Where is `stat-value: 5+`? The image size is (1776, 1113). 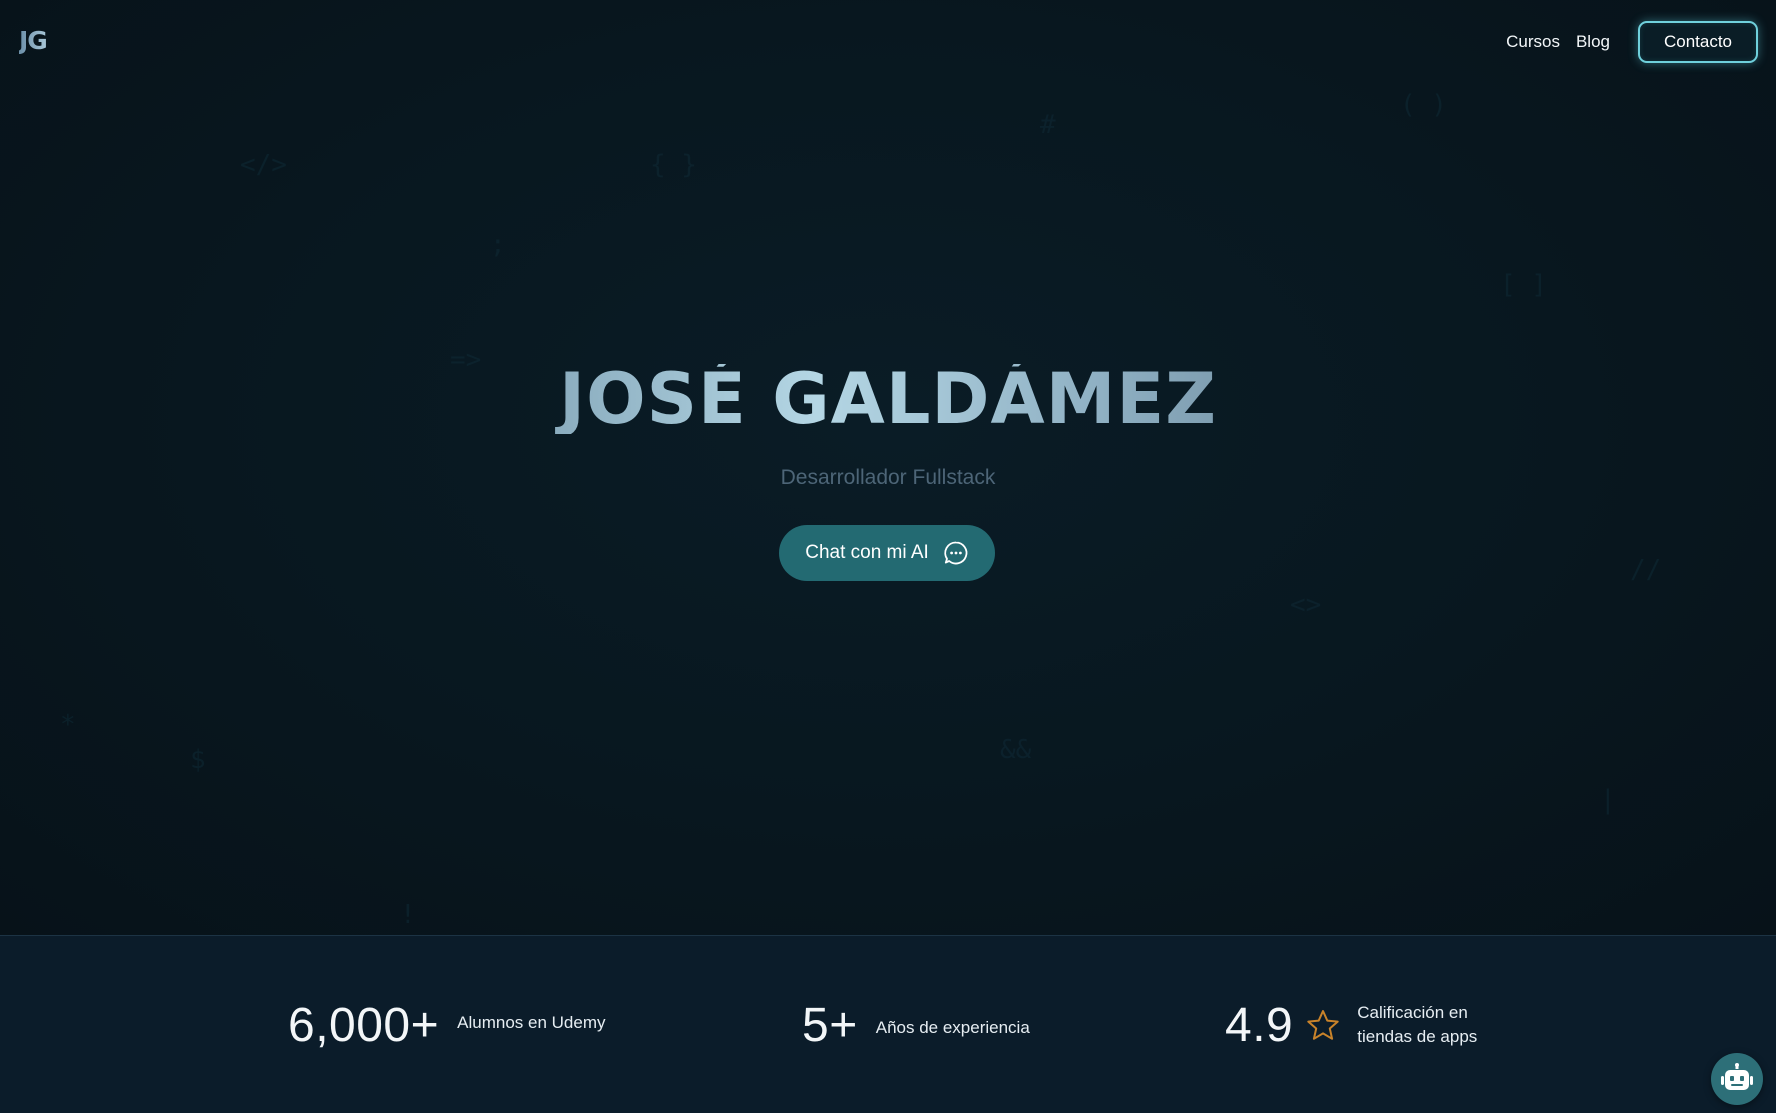 stat-value: 5+ is located at coordinates (830, 1025).